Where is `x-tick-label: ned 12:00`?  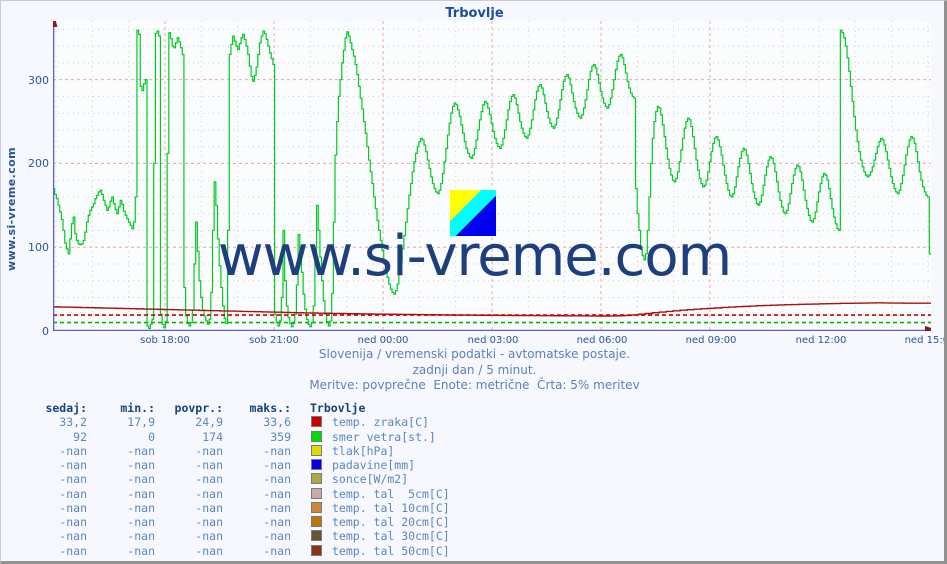
x-tick-label: ned 12:00 is located at coordinates (821, 340).